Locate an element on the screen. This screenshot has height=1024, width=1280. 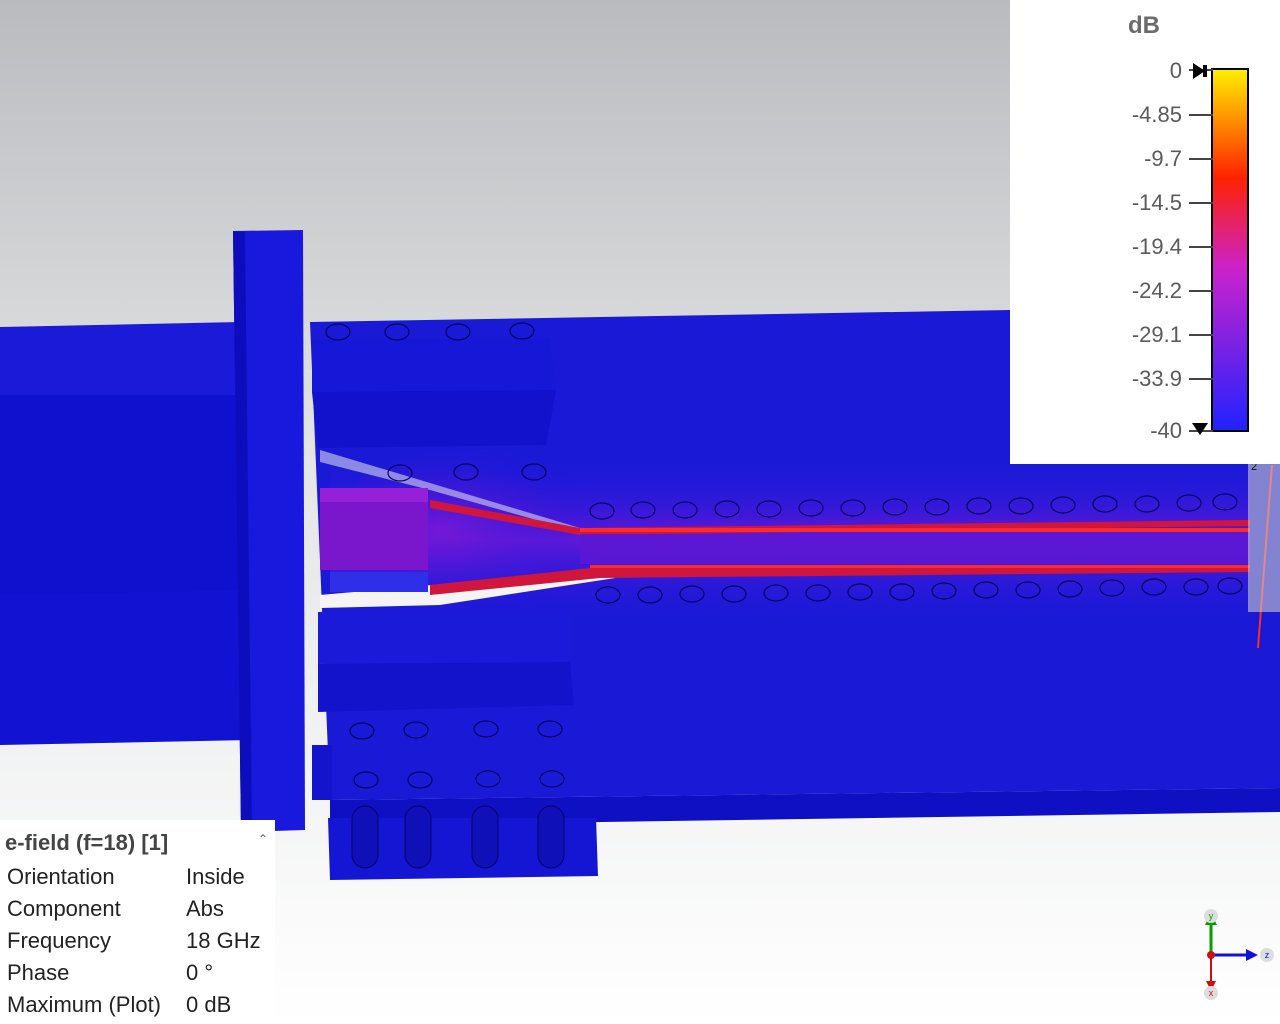
axis-y-label: y is located at coordinates (1211, 916).